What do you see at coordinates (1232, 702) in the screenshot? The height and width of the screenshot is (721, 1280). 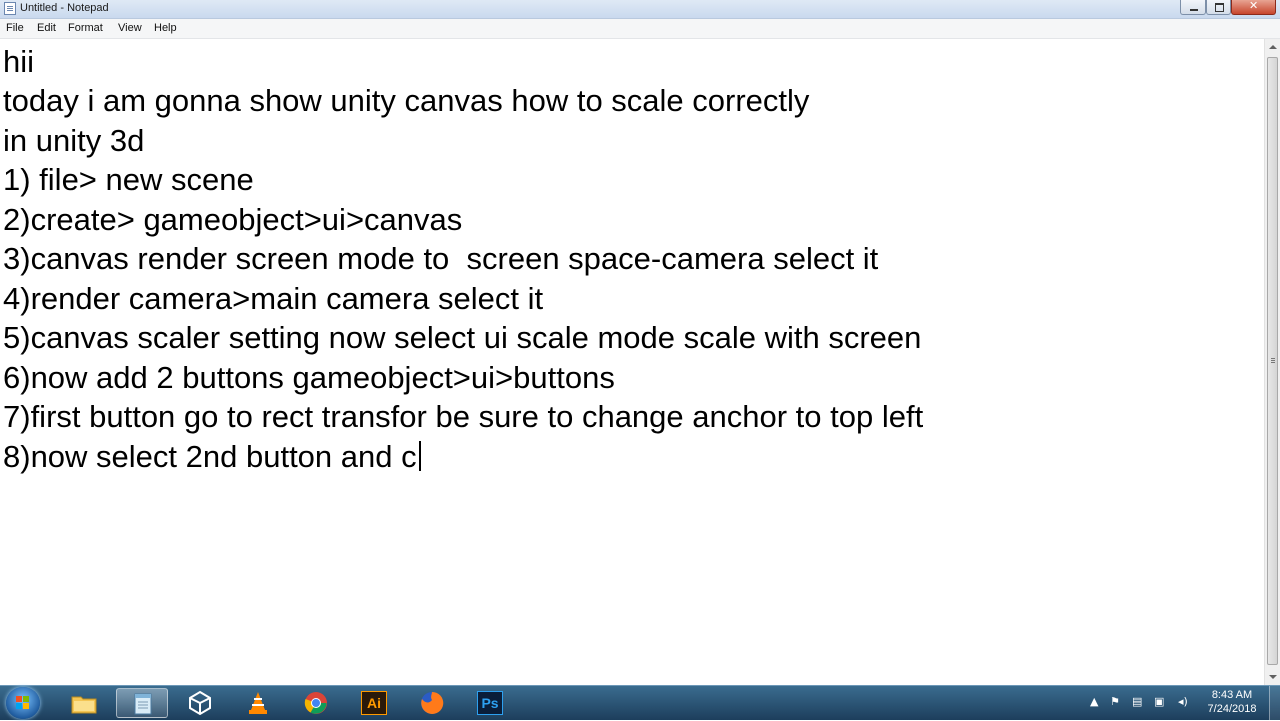 I see `system-clock: 8:43 AM 7/24/2018` at bounding box center [1232, 702].